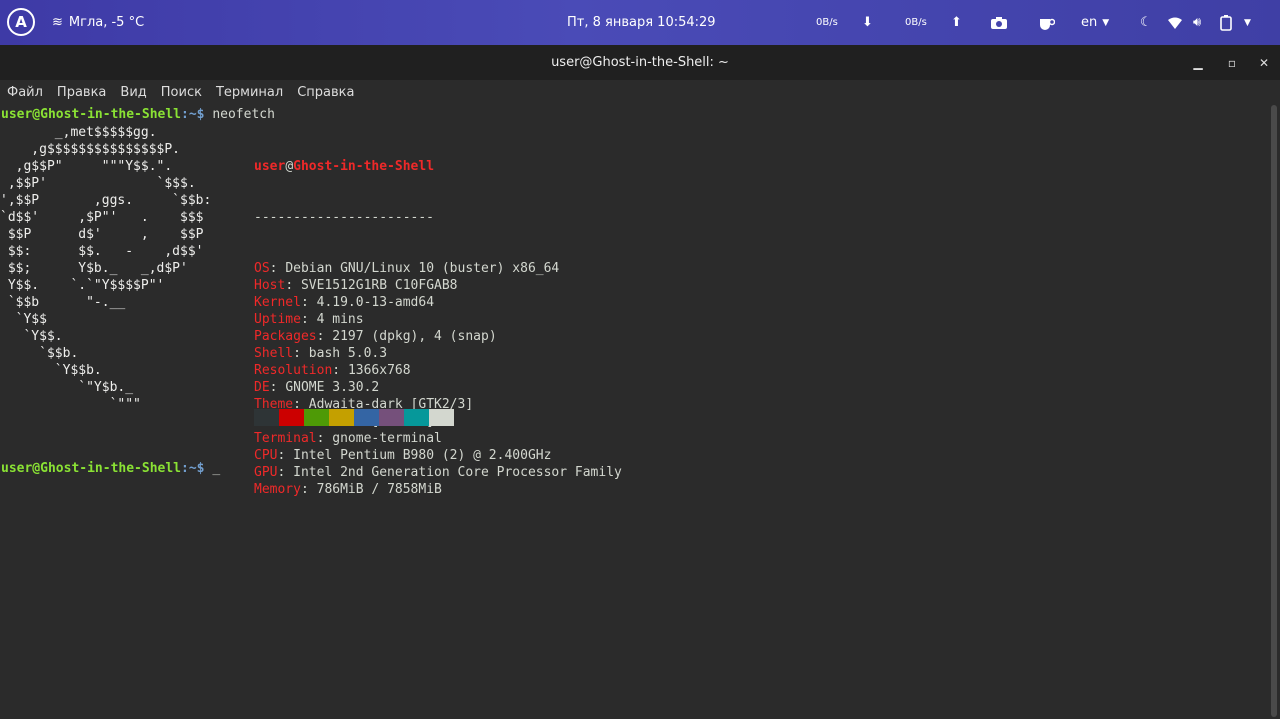 Image resolution: width=1280 pixels, height=719 pixels. Describe the element at coordinates (270, 285) in the screenshot. I see `info-key: Host` at that location.